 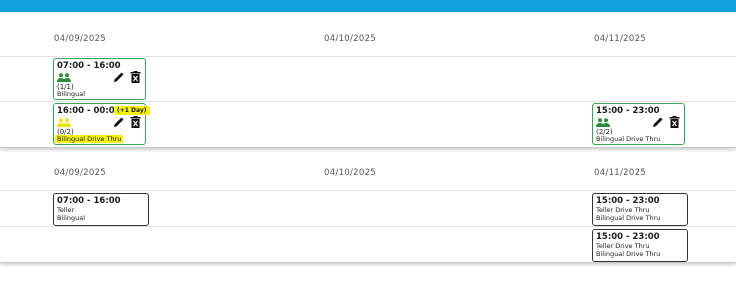 I want to click on shift-card: 15:00 - 23:00 (2/2) Bilingual Drive Thru, so click(x=638, y=124).